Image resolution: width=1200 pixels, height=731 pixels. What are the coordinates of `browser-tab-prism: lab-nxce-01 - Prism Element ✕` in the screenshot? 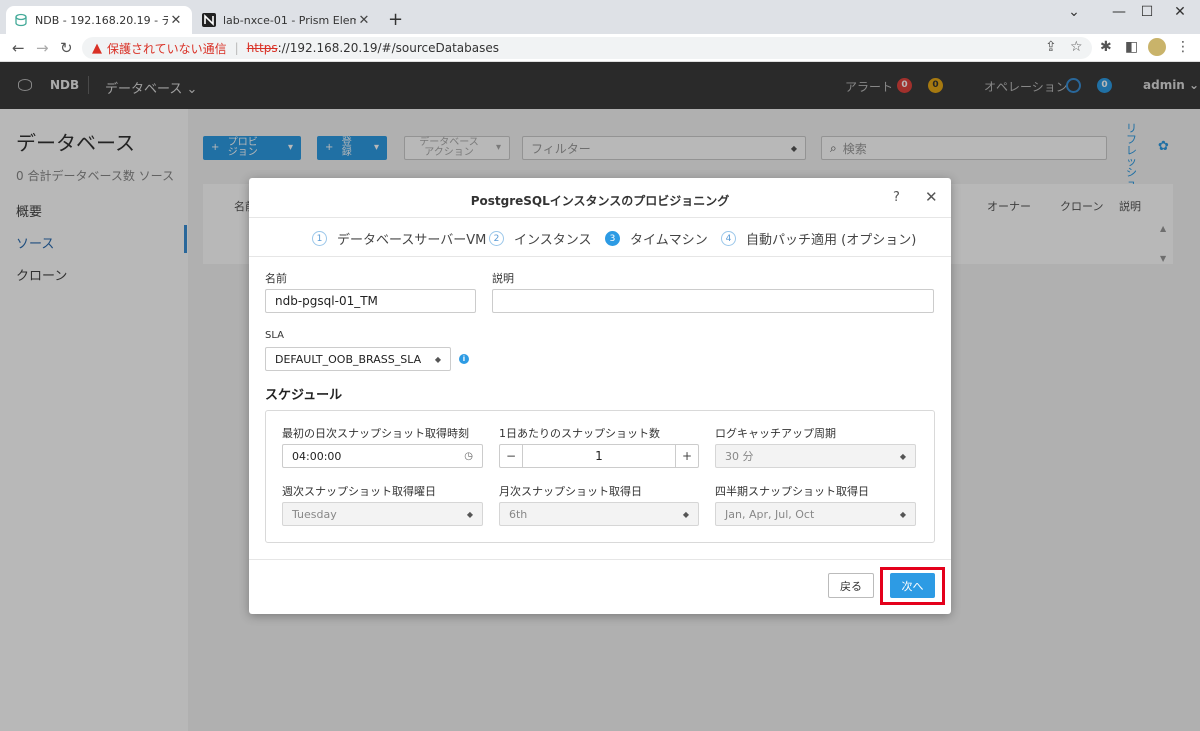 It's located at (287, 20).